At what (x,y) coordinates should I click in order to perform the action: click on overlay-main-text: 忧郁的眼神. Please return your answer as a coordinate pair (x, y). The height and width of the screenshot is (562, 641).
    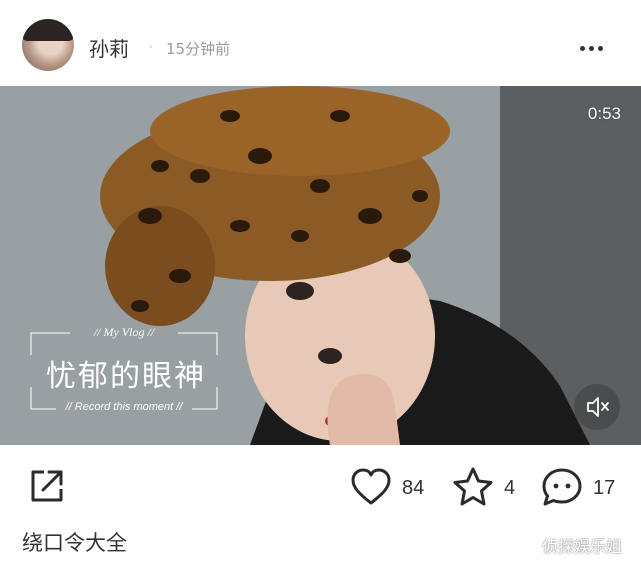
    Looking at the image, I should click on (126, 376).